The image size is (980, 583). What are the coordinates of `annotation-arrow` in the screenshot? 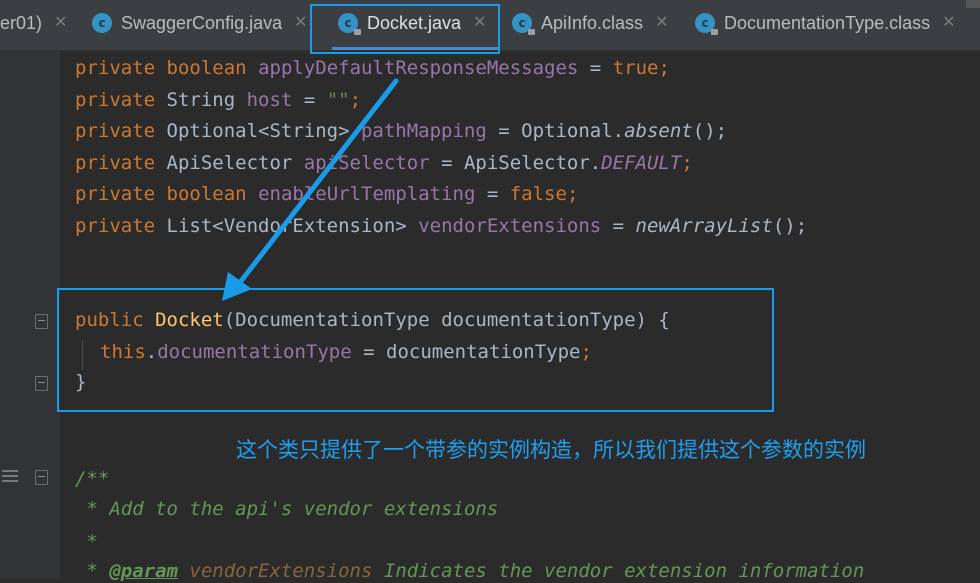 It's located at (310, 189).